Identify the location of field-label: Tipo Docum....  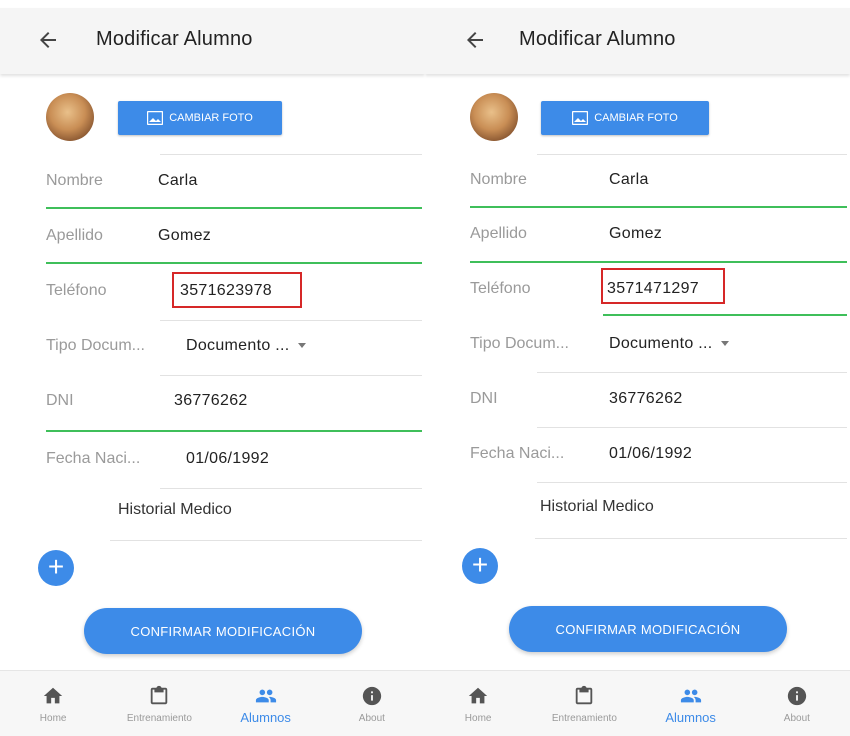
(95, 345).